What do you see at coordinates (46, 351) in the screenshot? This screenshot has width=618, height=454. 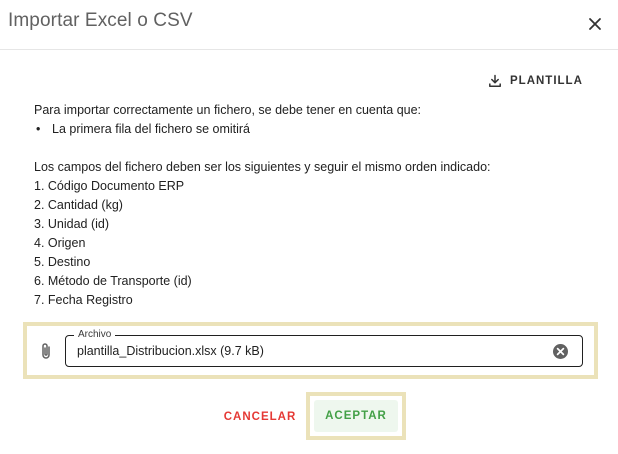 I see `paperclip-icon` at bounding box center [46, 351].